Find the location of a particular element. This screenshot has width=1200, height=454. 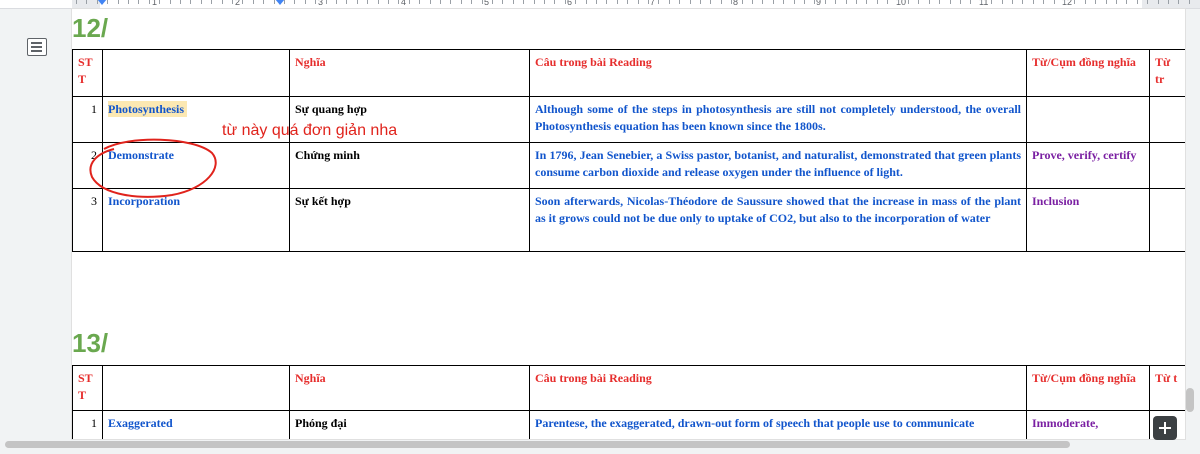

vocab-meaning: Sự kết hợp is located at coordinates (409, 220).